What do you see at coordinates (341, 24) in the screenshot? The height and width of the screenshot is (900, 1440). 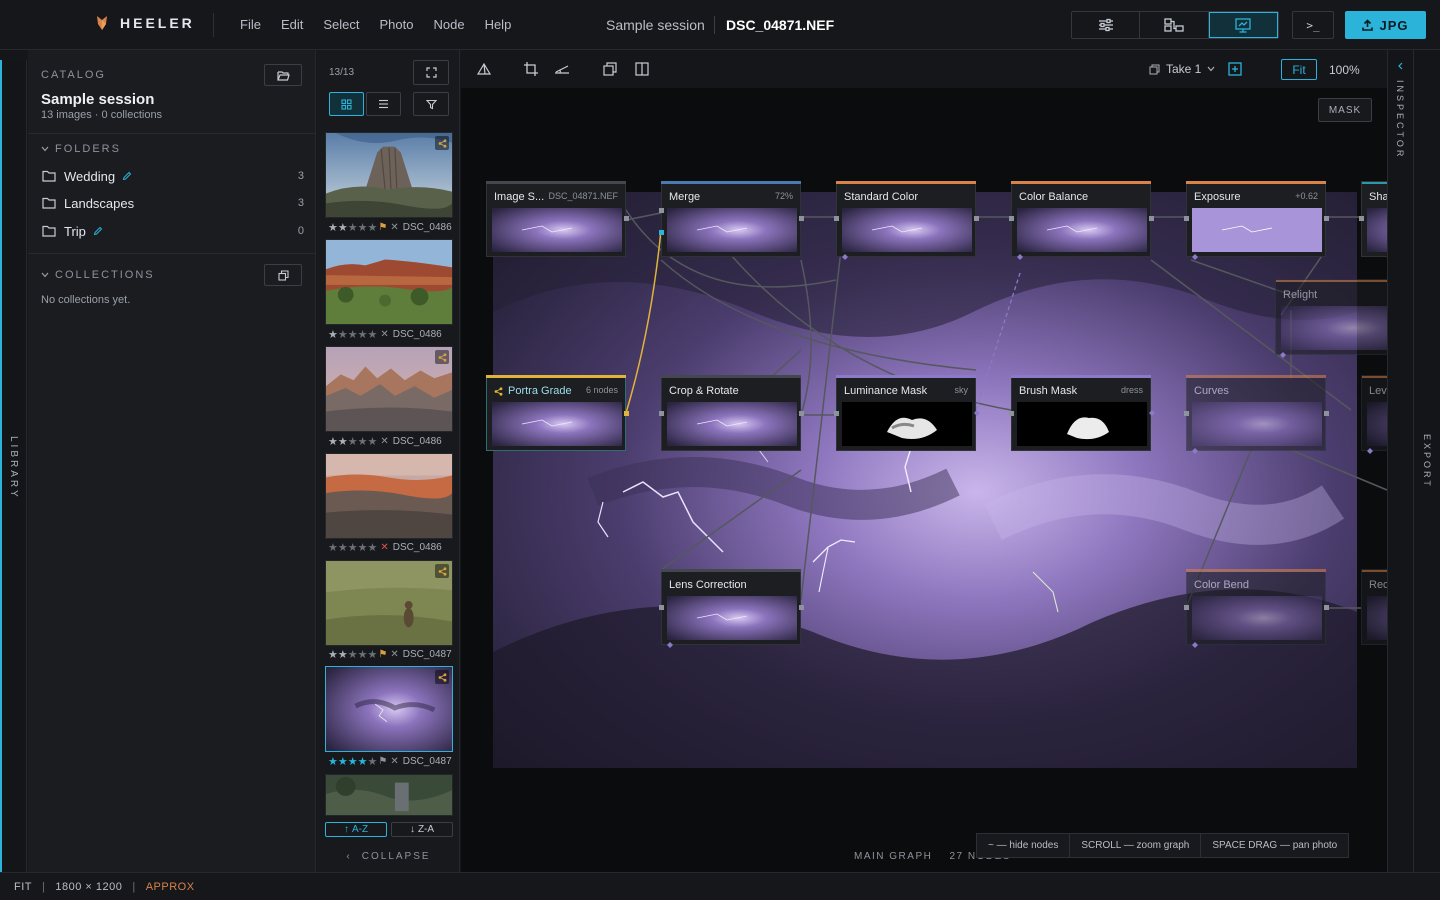 I see `menu-select: Select` at bounding box center [341, 24].